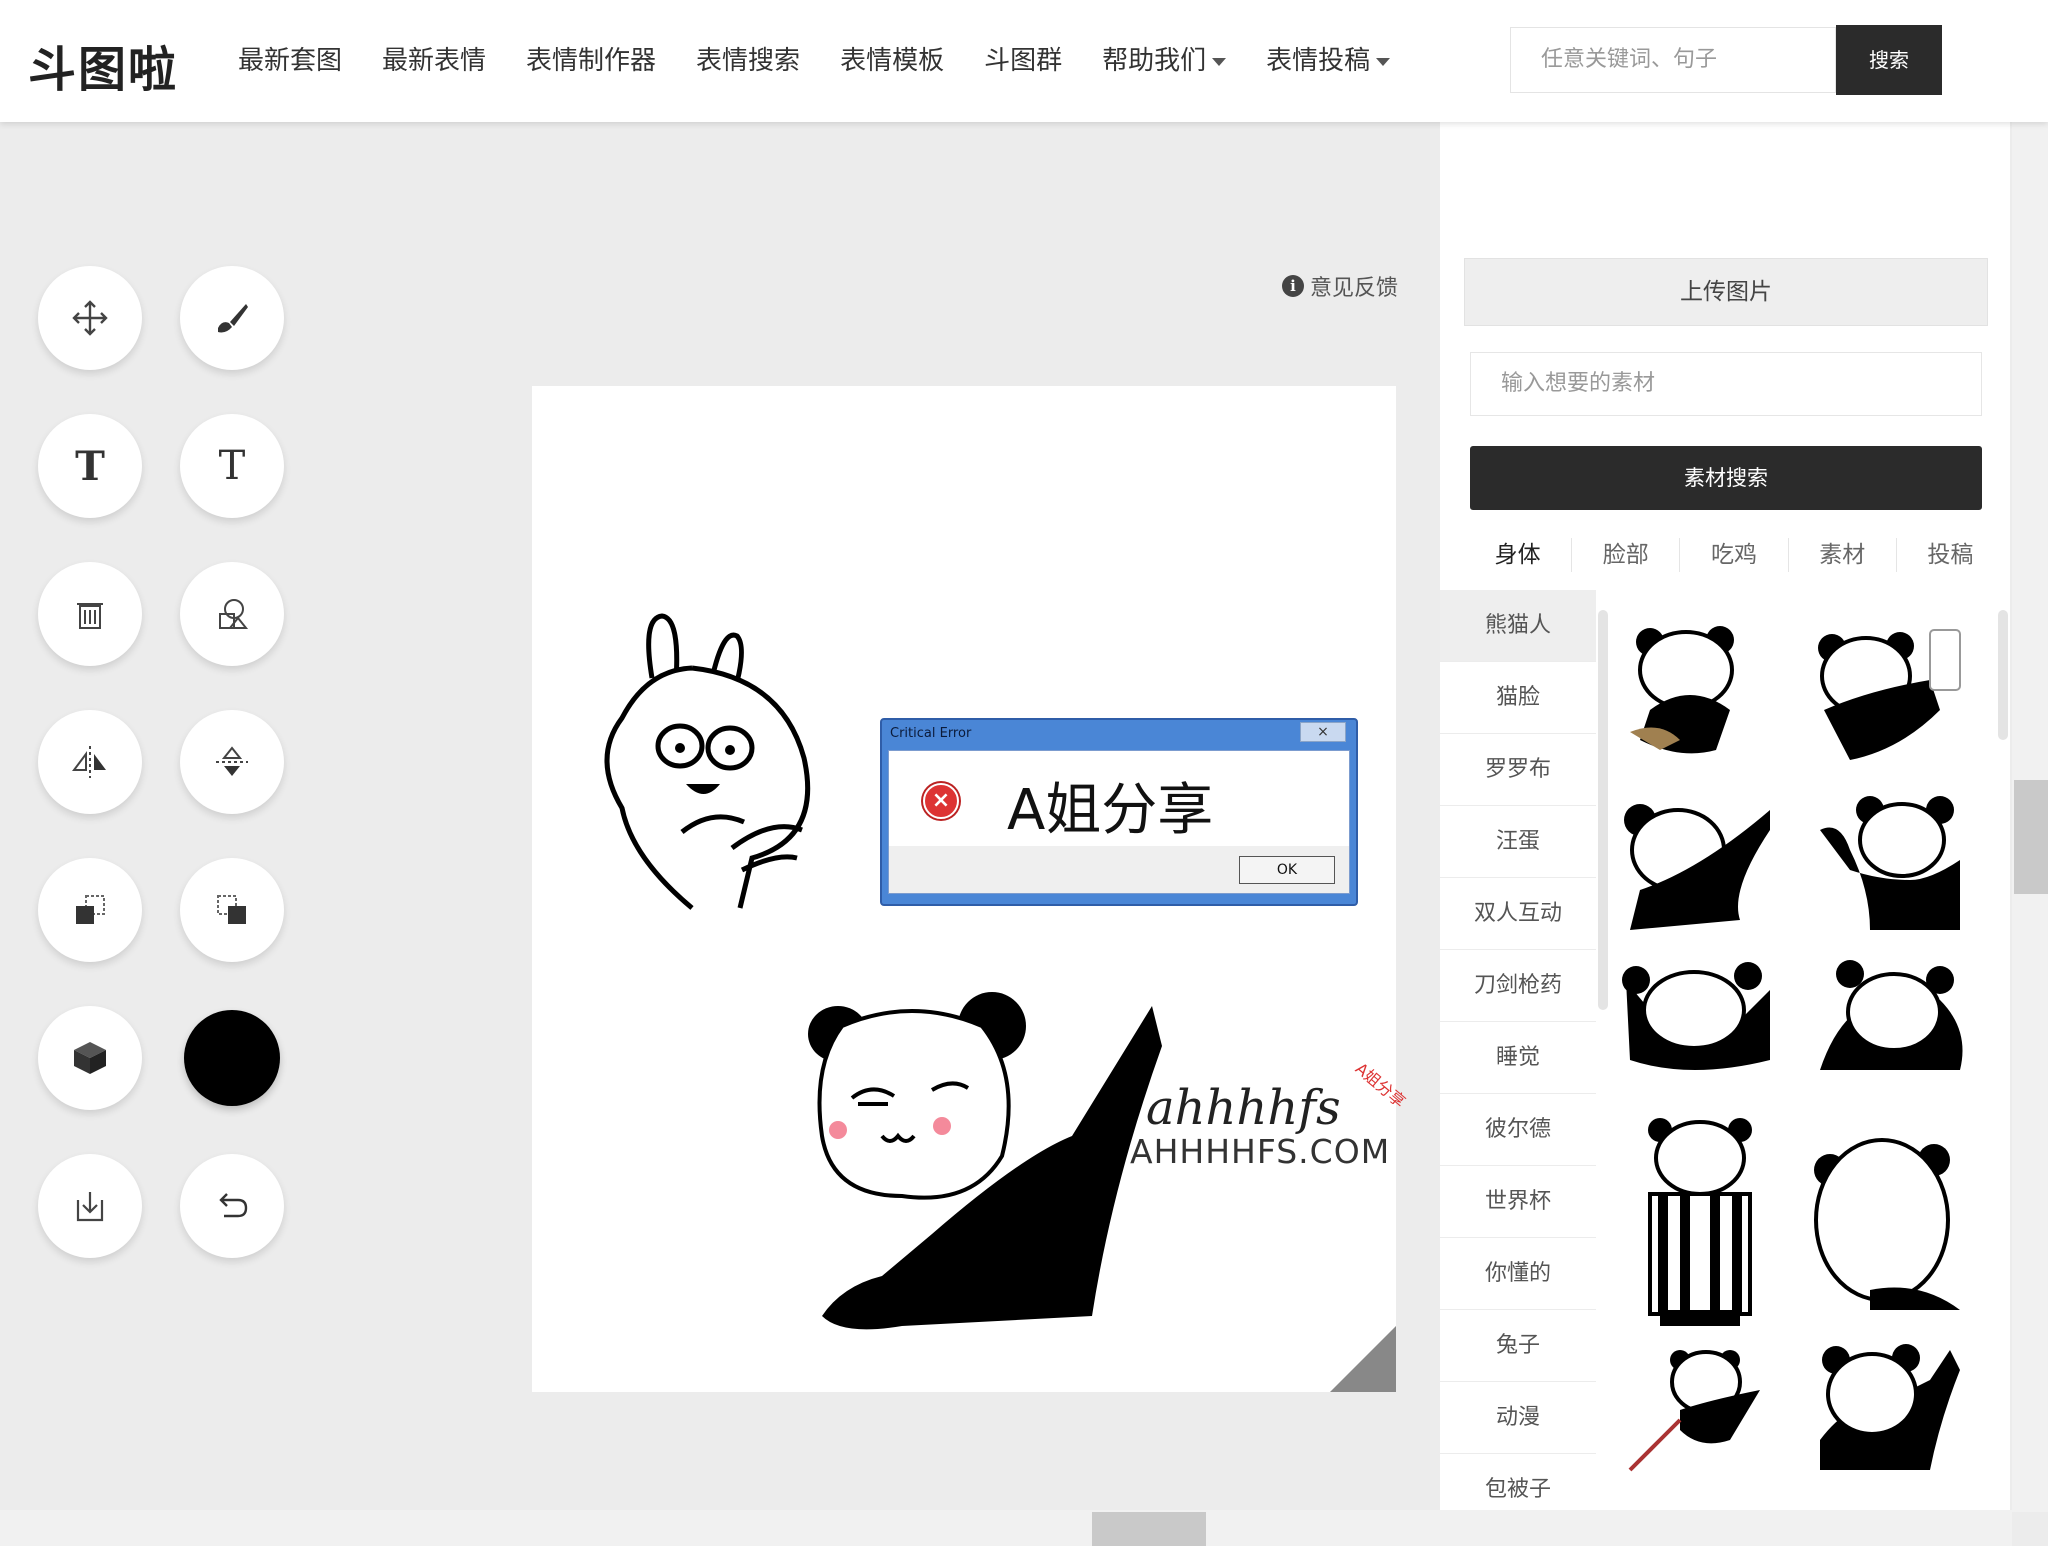  Describe the element at coordinates (1603, 810) in the screenshot. I see `category-scrollbar` at that location.